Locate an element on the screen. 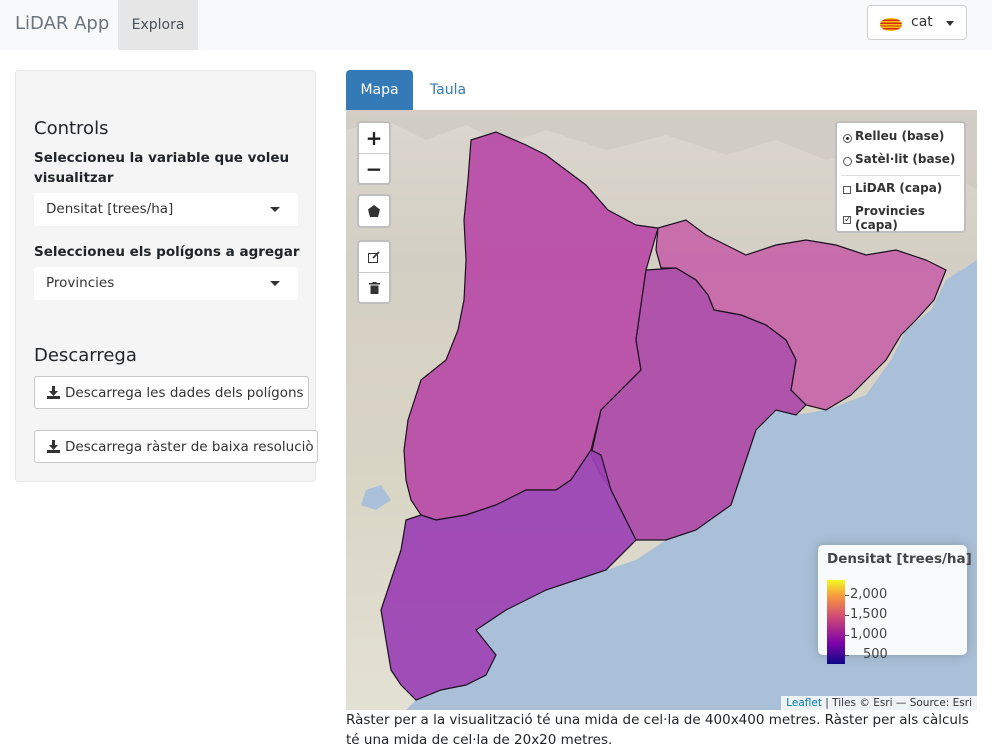  legend-title: Densitat [trees/ha] is located at coordinates (899, 559).